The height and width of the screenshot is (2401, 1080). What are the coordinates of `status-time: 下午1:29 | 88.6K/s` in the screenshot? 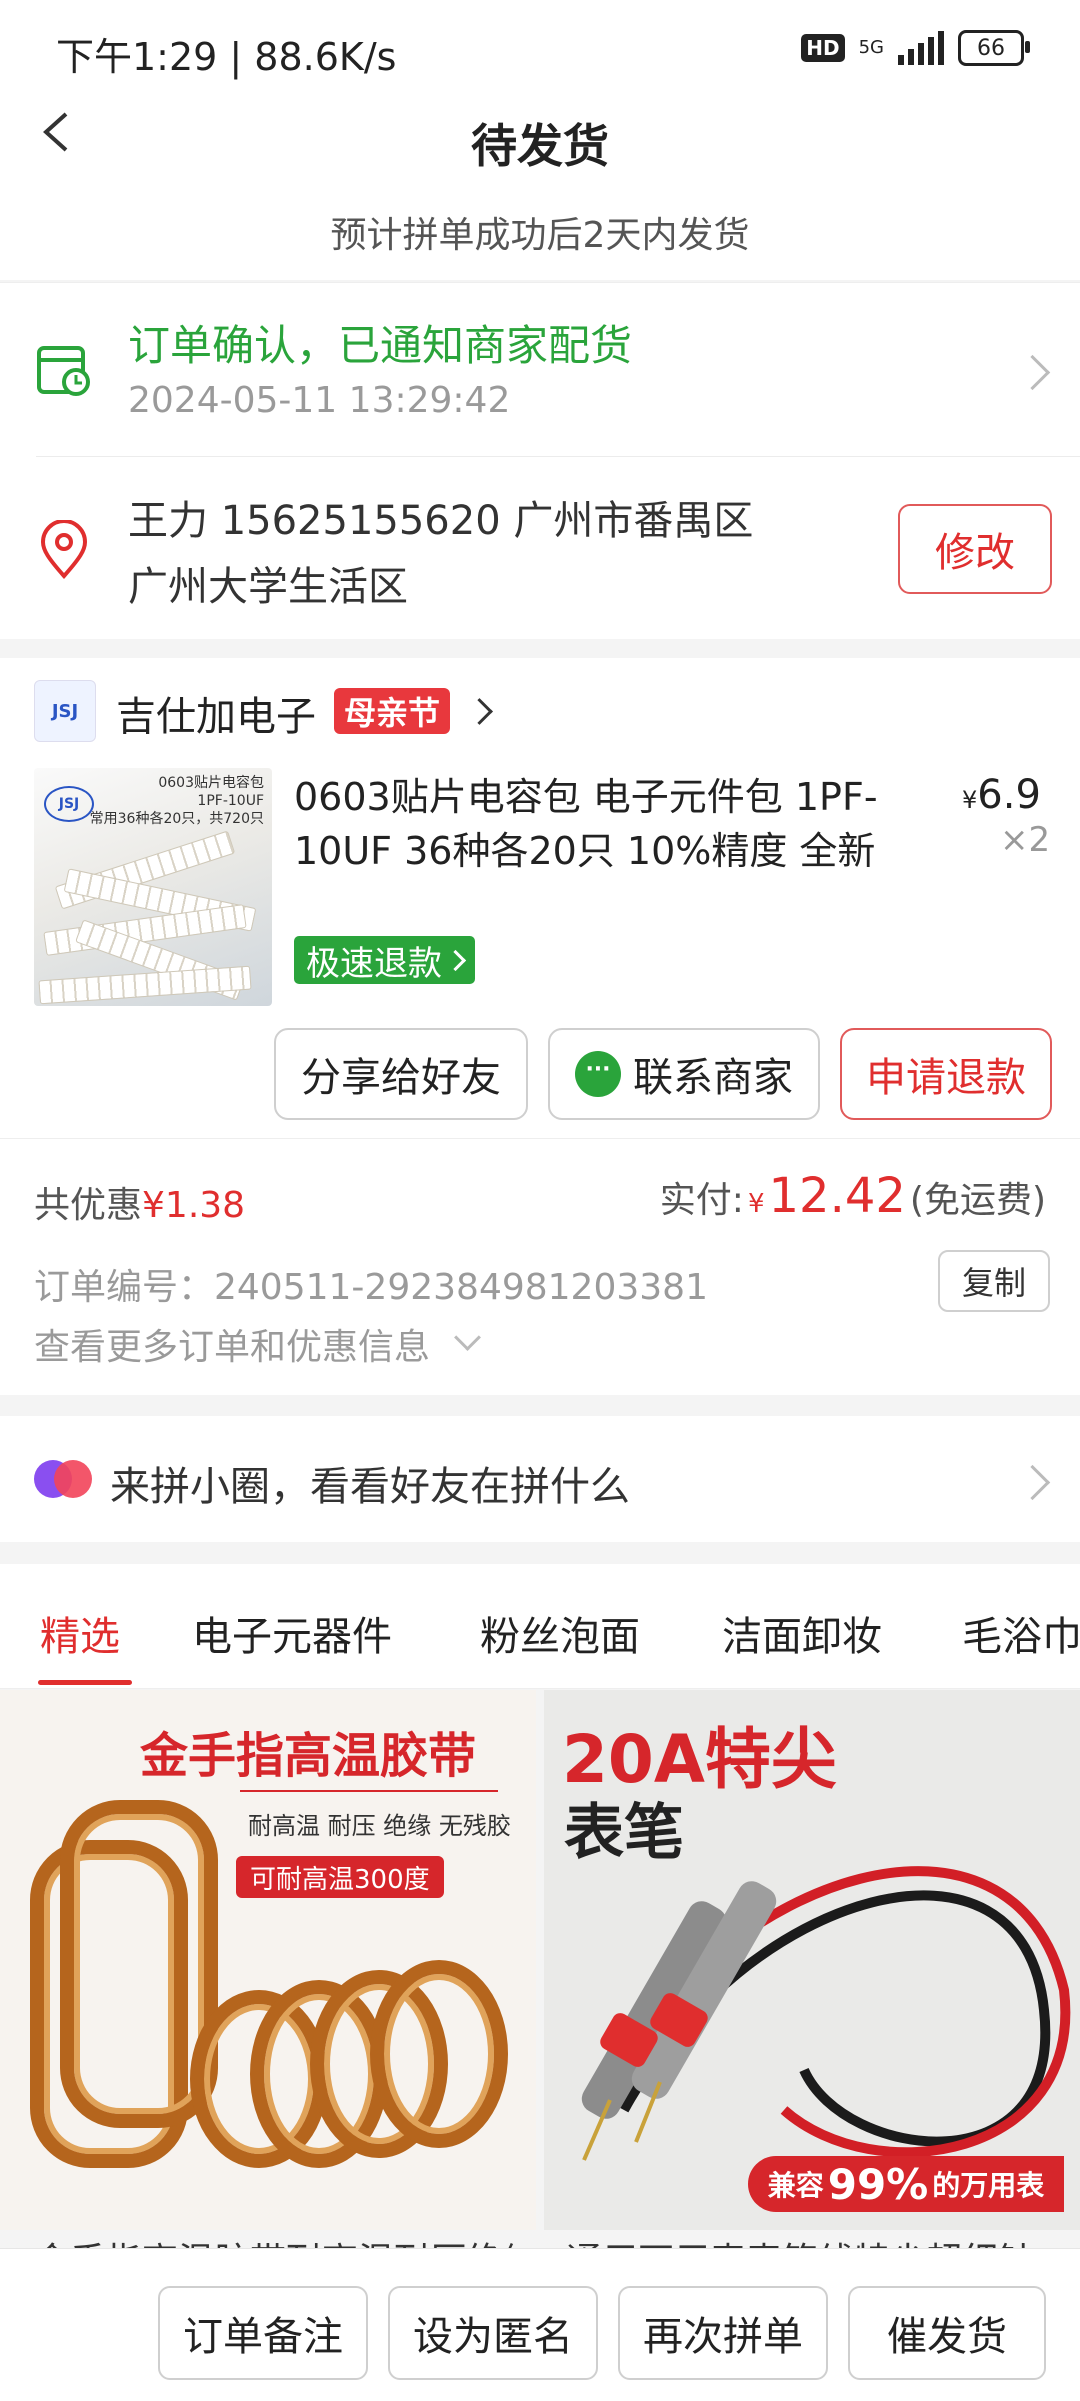 It's located at (226, 57).